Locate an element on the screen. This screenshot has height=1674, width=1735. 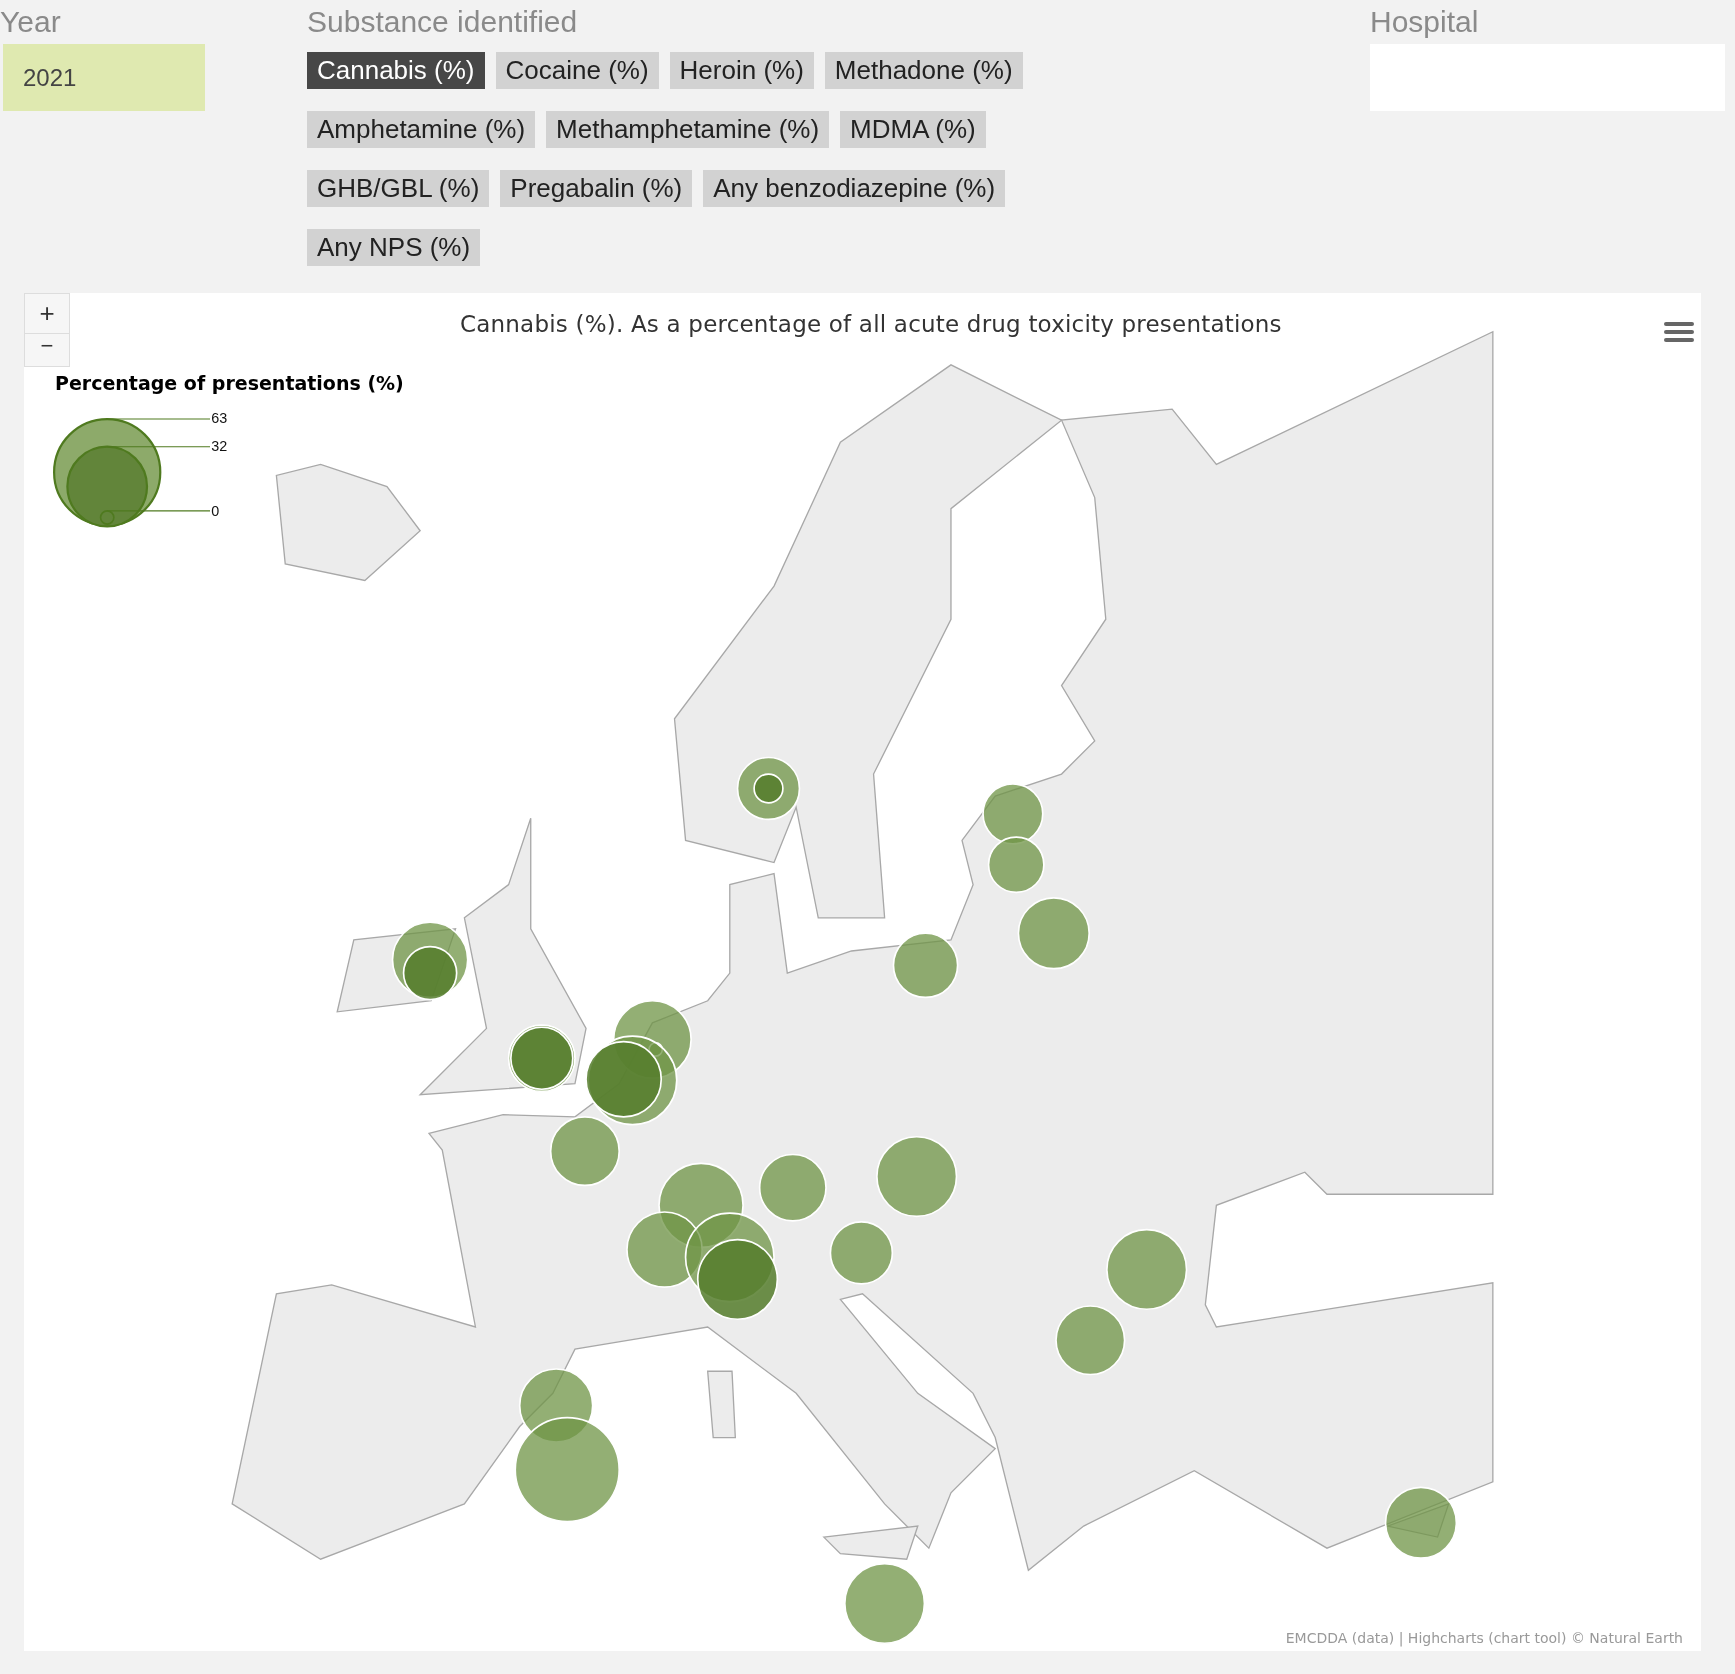
legend-value: 32 is located at coordinates (219, 446).